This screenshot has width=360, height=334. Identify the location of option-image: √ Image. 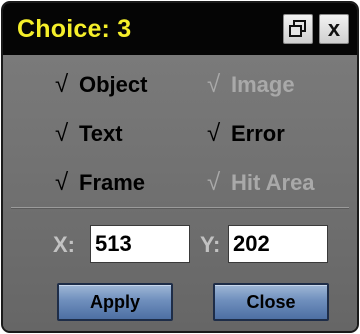
(251, 85).